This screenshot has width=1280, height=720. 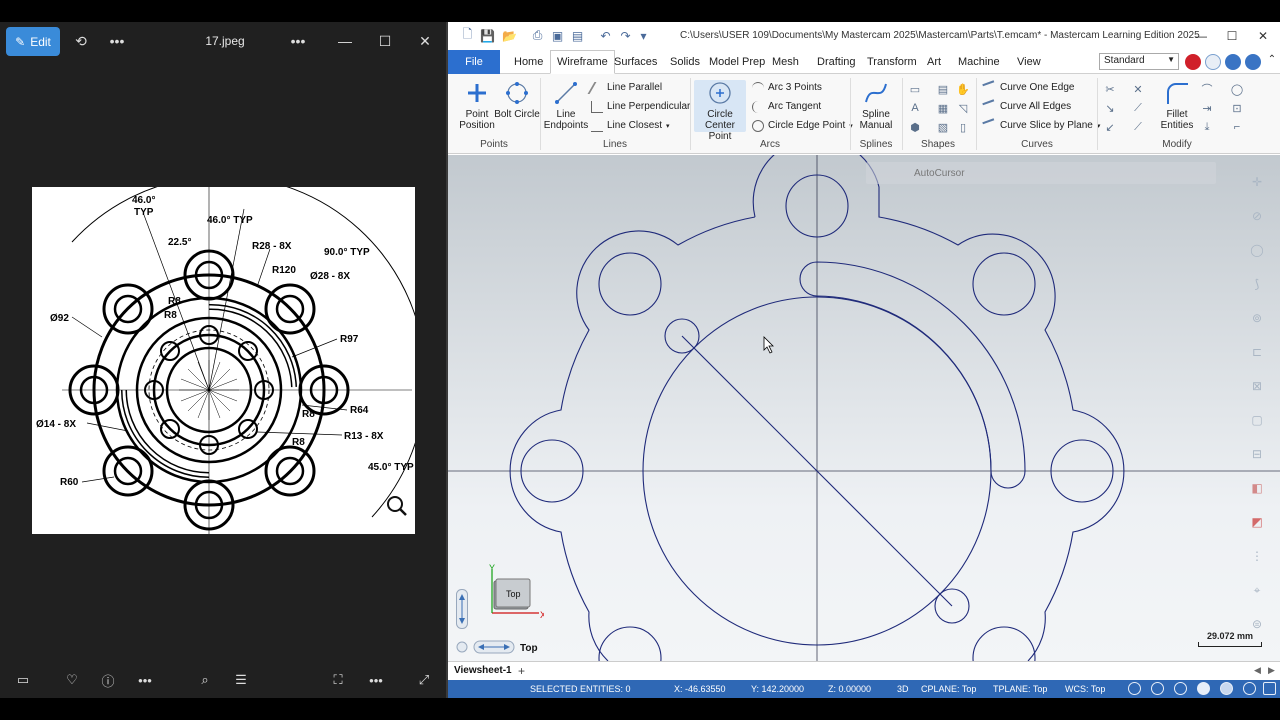 I want to click on fullscreen-icon: ⤢, so click(x=424, y=680).